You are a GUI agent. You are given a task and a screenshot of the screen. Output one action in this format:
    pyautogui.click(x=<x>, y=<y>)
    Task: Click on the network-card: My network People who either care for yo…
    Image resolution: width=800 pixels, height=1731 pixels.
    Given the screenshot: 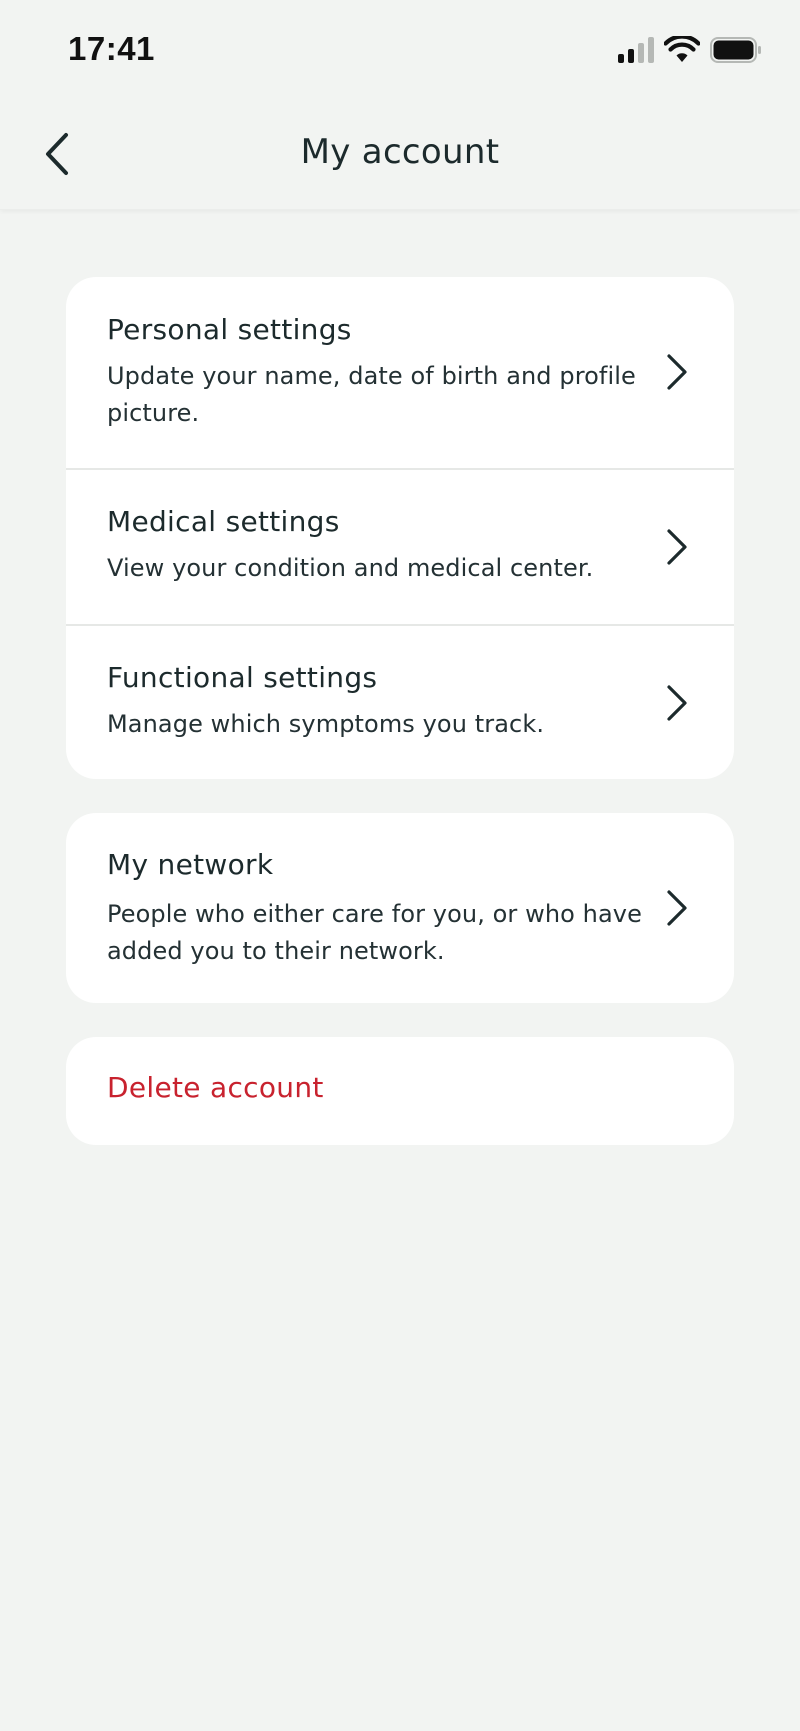 What is the action you would take?
    pyautogui.click(x=400, y=908)
    